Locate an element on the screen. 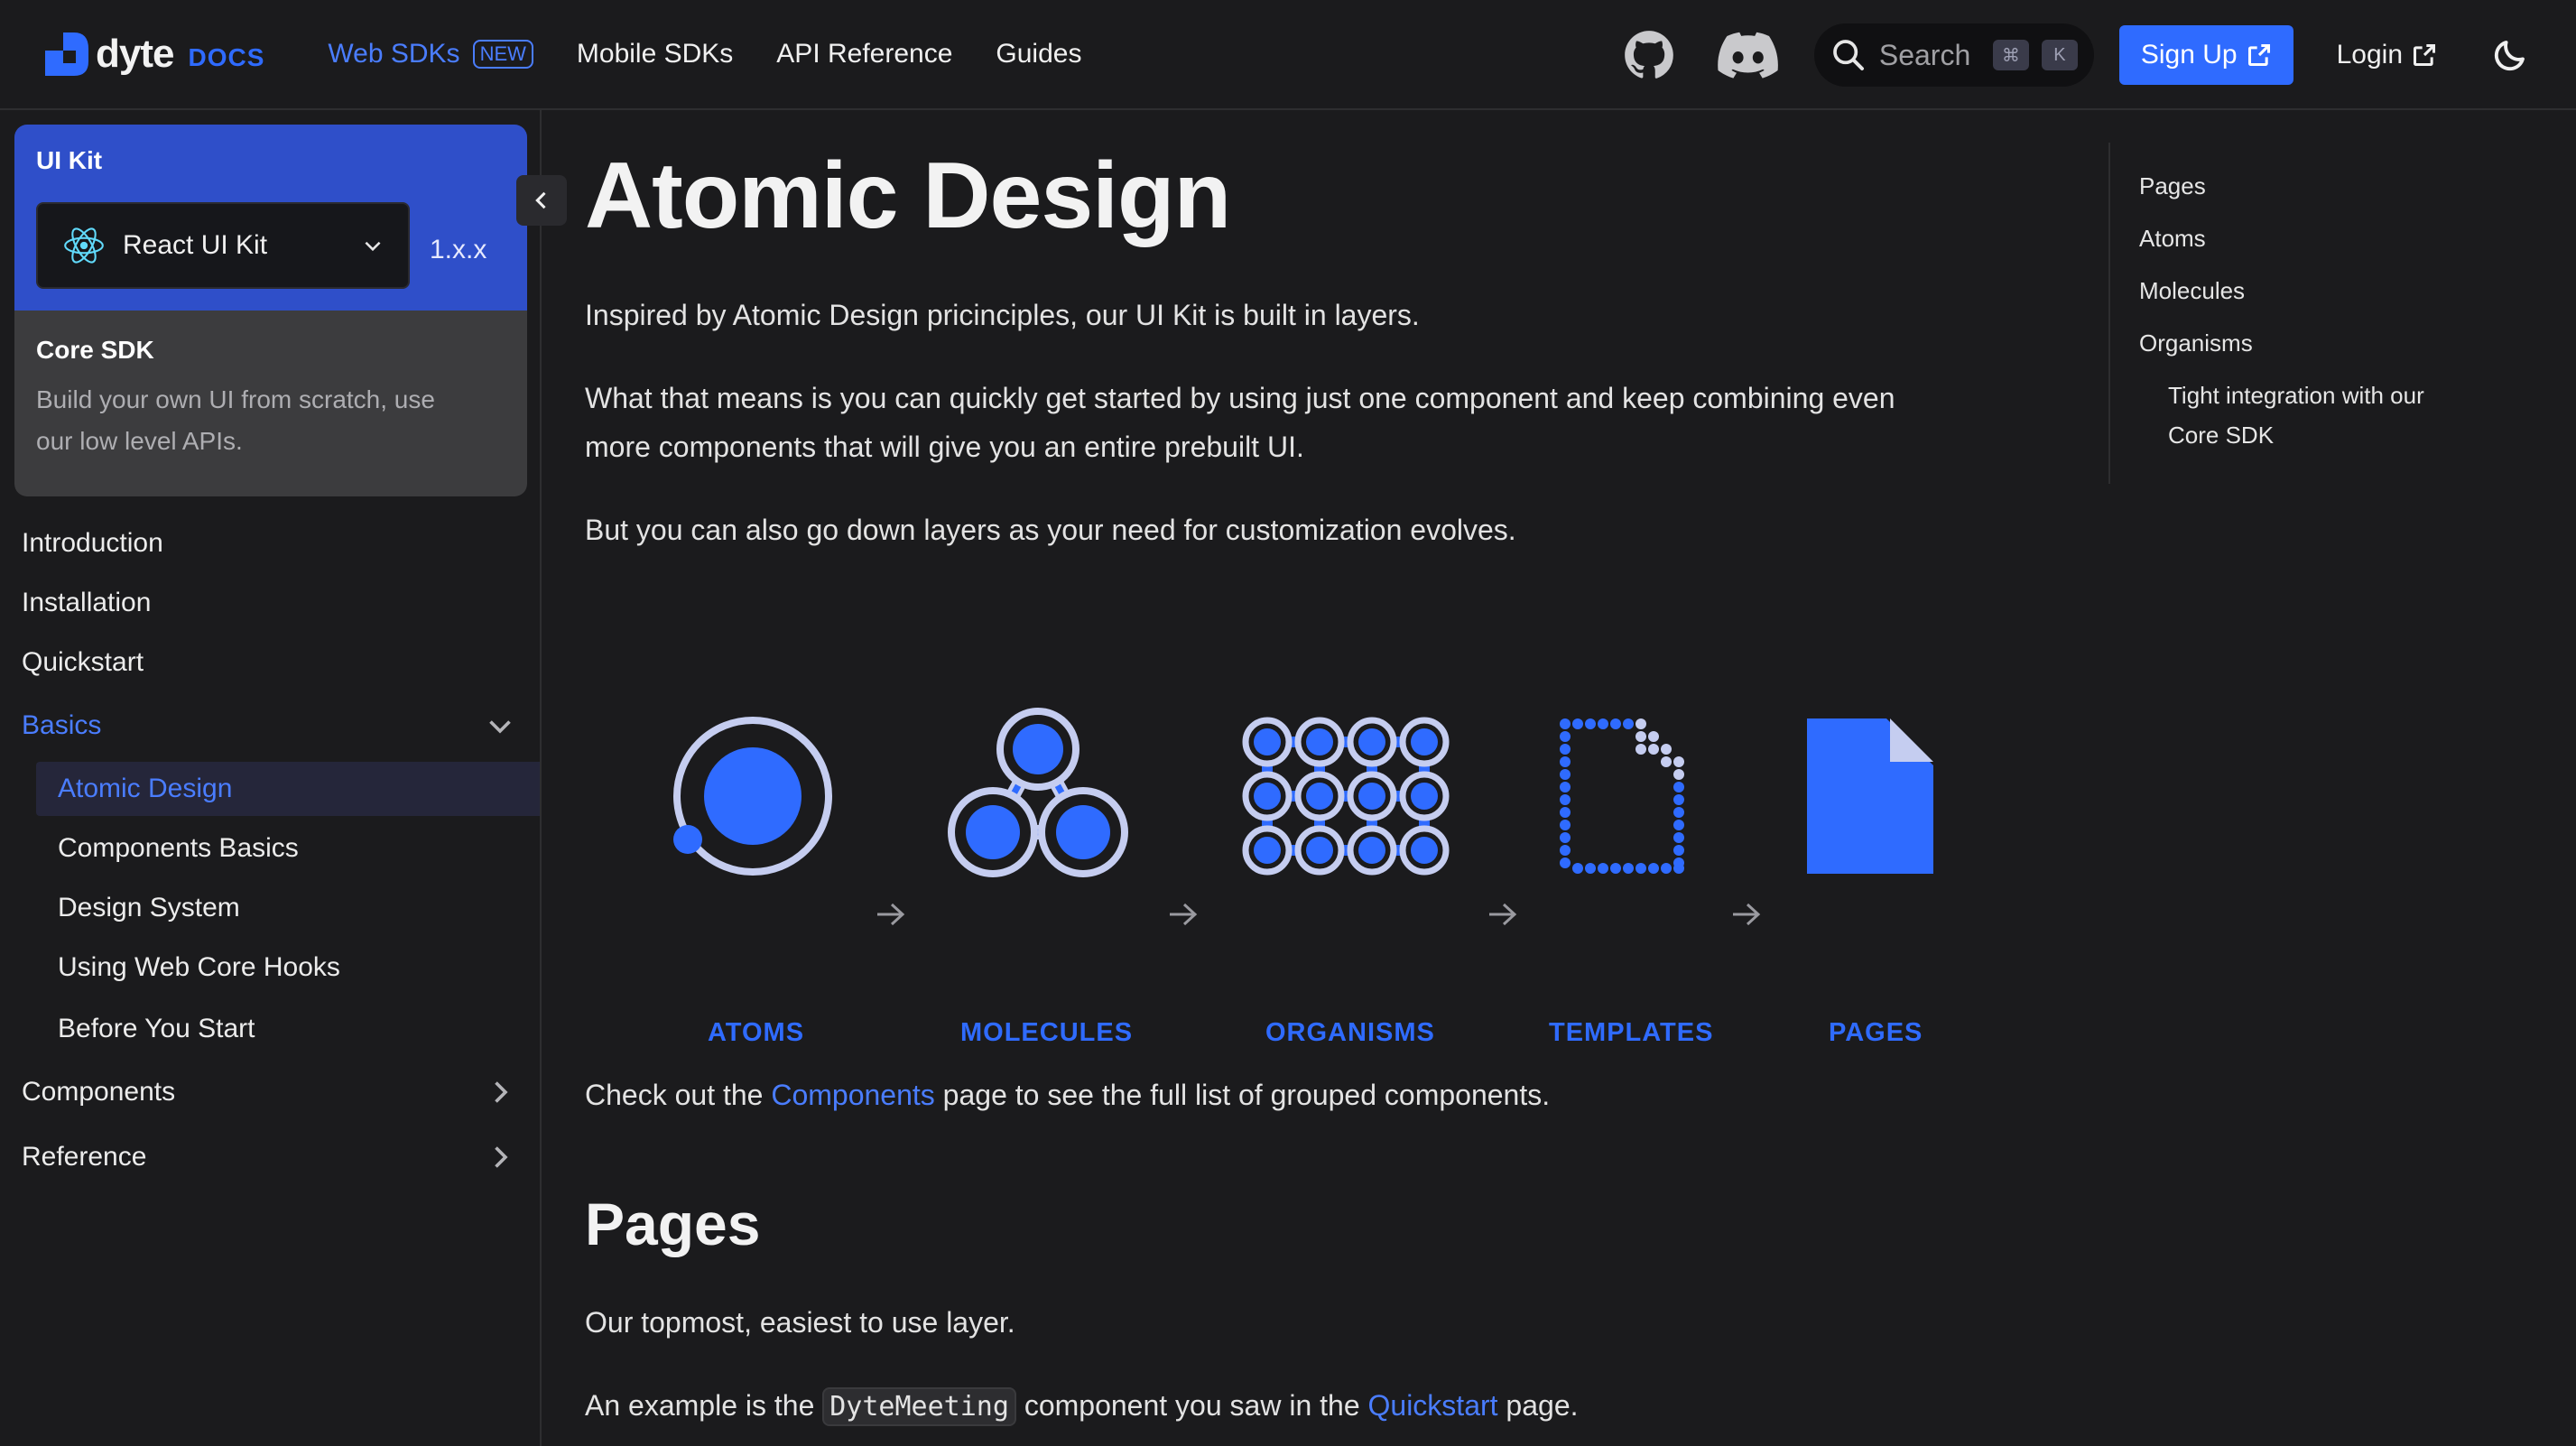 This screenshot has height=1446, width=2576. sign-up-button: Sign Up is located at coordinates (2205, 55).